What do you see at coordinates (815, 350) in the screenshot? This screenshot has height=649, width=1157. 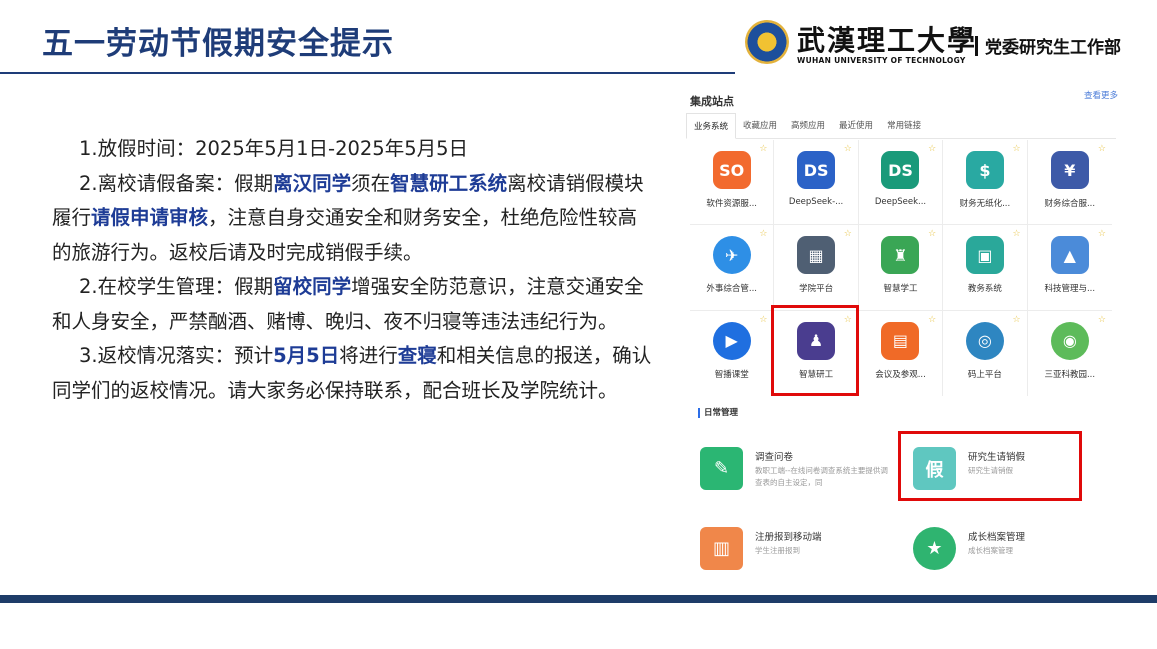 I see `highlight-box-smart-graduate` at bounding box center [815, 350].